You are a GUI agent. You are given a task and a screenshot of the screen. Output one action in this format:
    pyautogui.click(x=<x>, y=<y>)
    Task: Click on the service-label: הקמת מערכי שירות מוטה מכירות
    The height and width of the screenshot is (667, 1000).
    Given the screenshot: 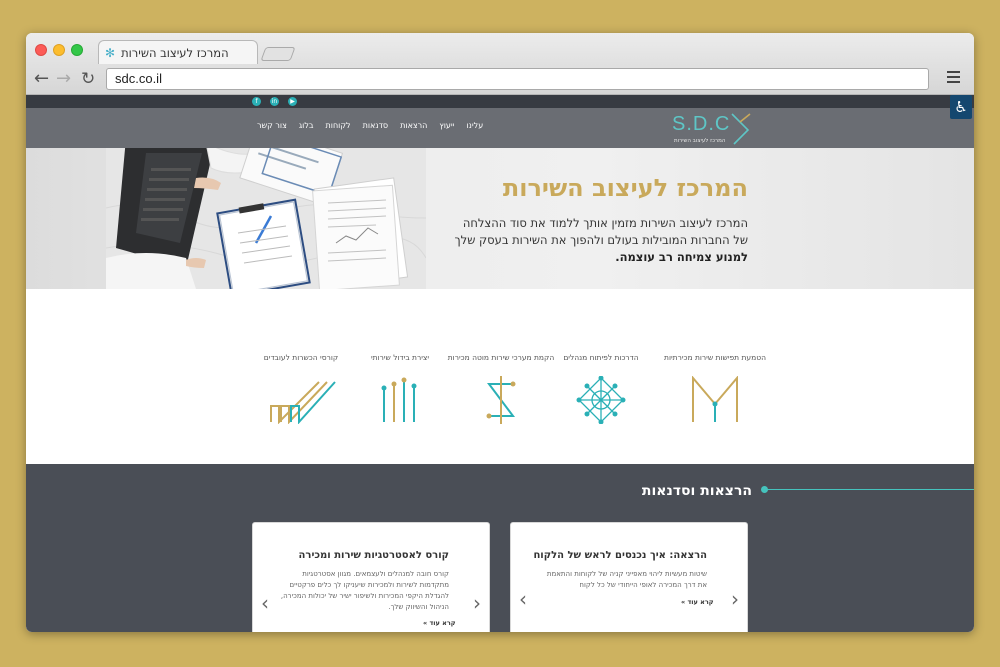 What is the action you would take?
    pyautogui.click(x=501, y=357)
    